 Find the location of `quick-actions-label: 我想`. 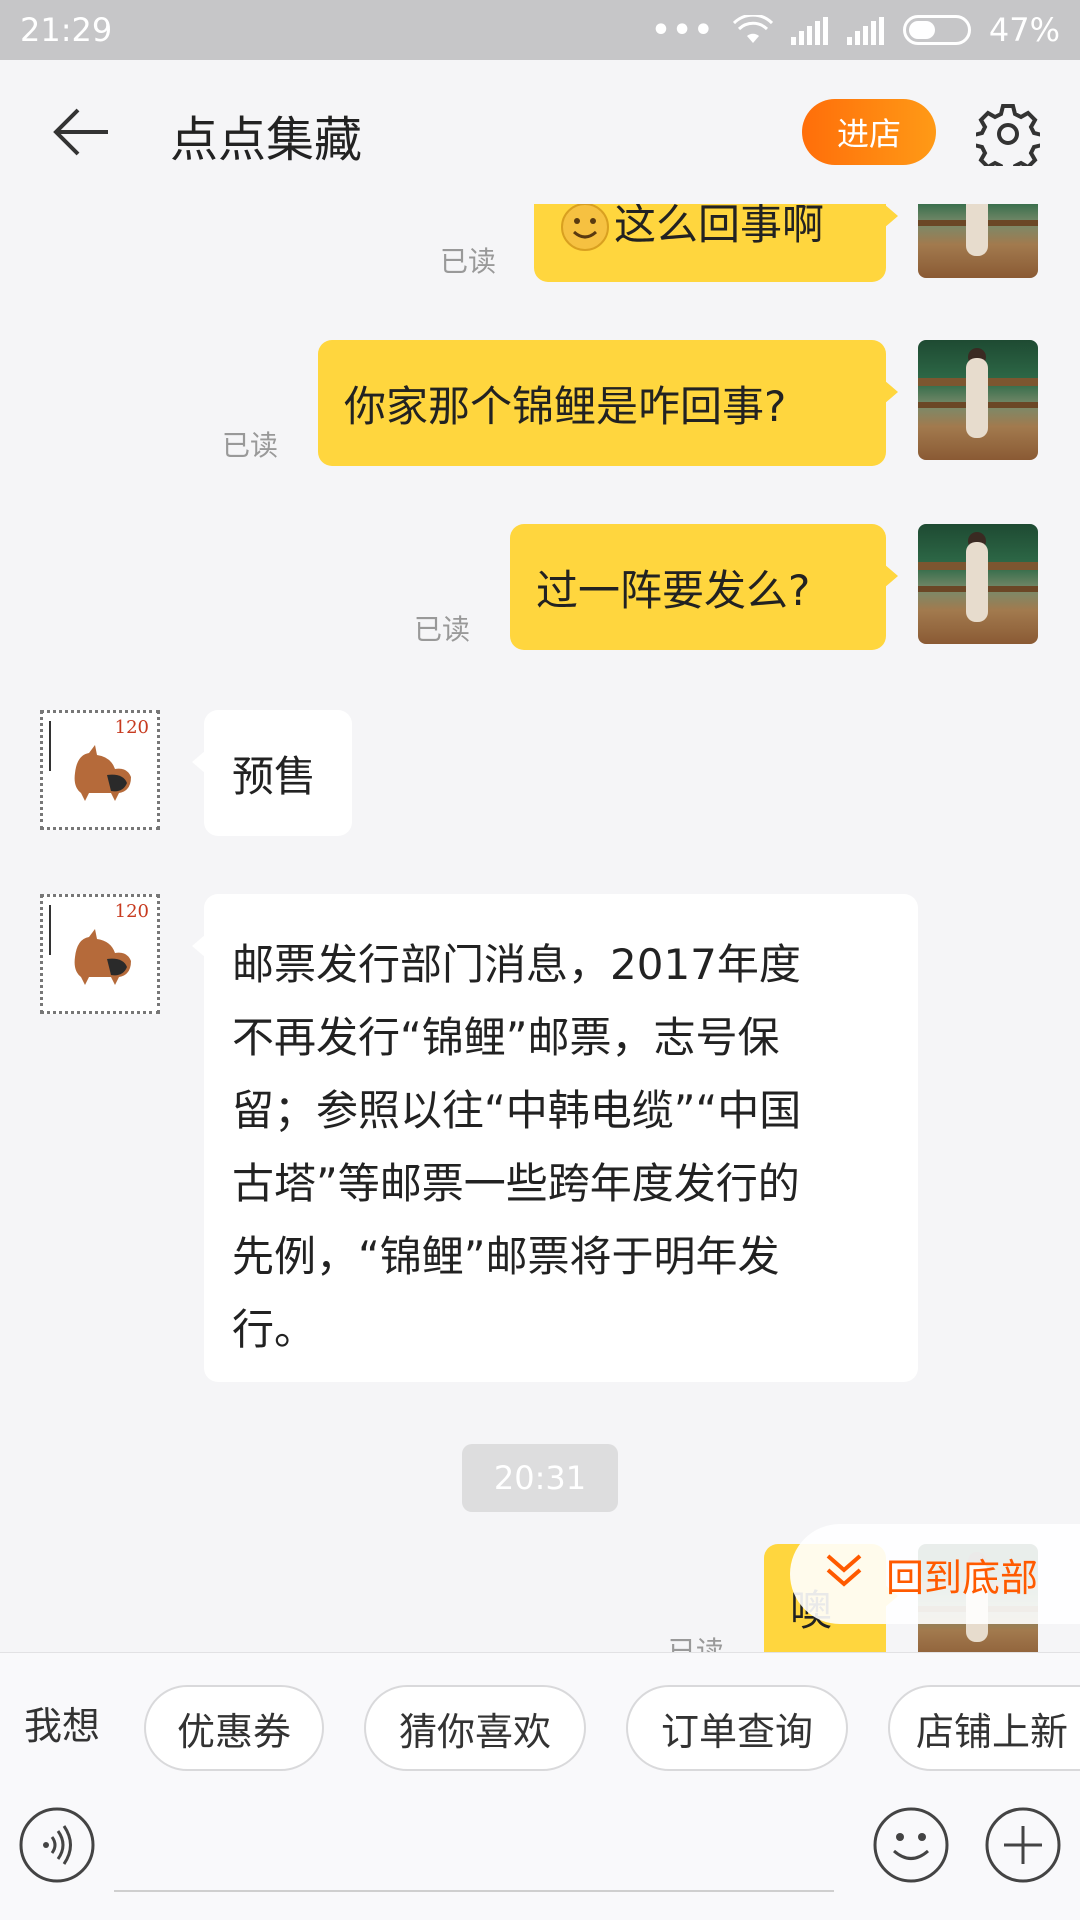

quick-actions-label: 我想 is located at coordinates (62, 1726).